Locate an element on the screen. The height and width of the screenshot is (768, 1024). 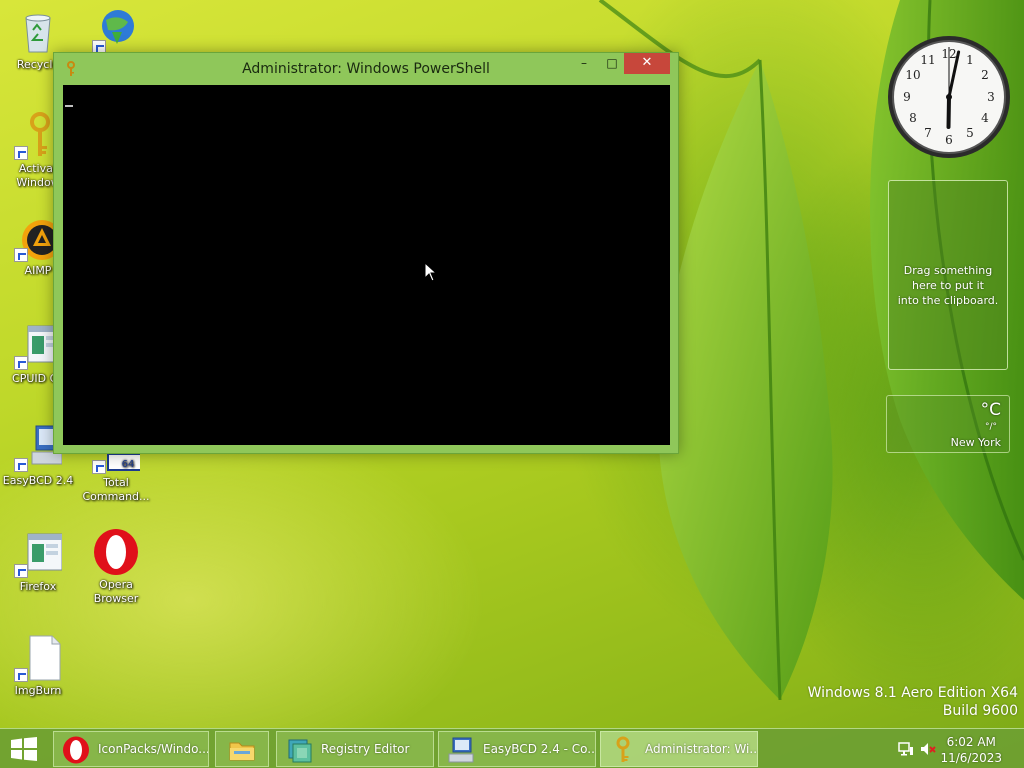
taskbar-item-registry-editor: Registry Editor is located at coordinates (355, 749).